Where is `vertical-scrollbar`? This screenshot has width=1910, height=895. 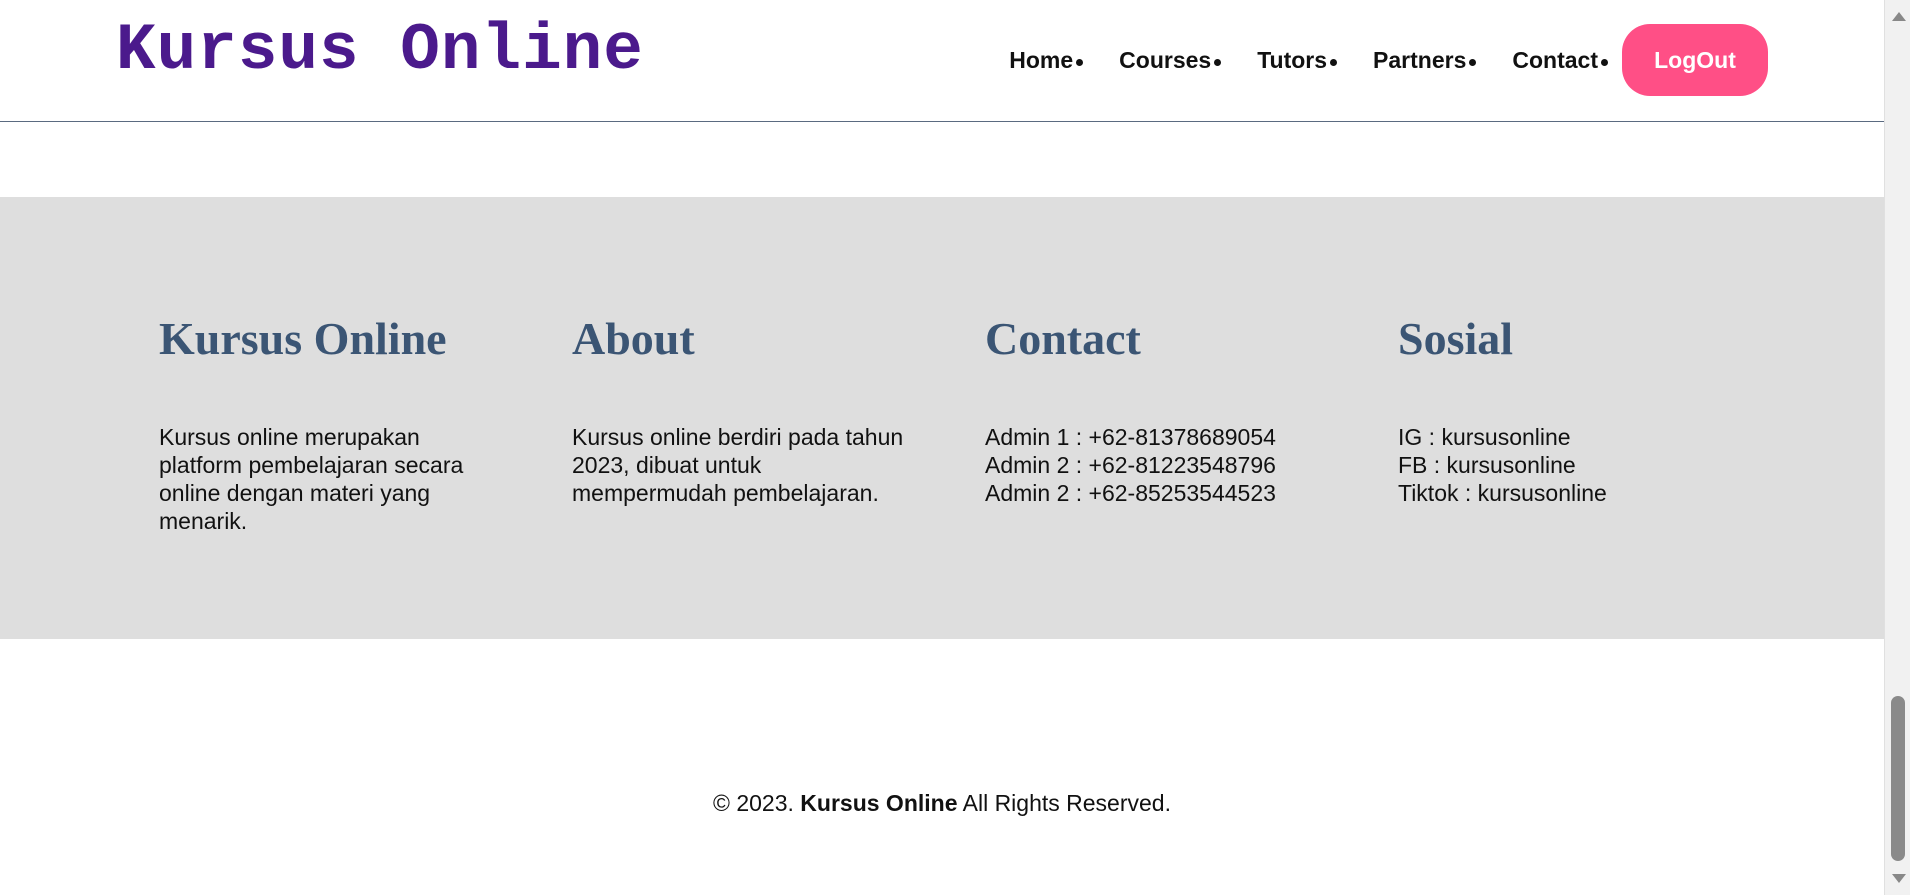 vertical-scrollbar is located at coordinates (1897, 447).